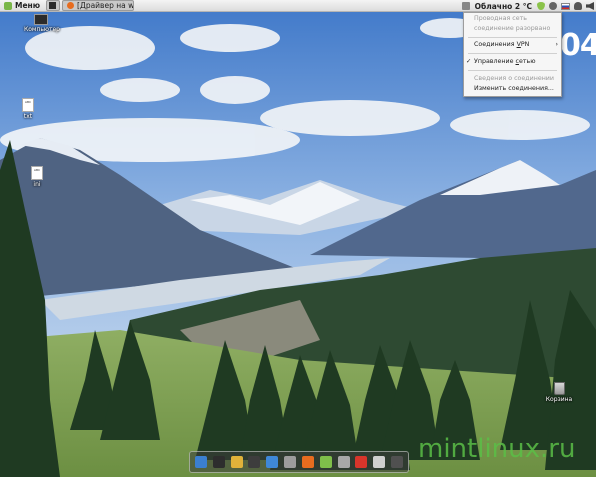 The height and width of the screenshot is (477, 596). Describe the element at coordinates (254, 462) in the screenshot. I see `dock-monitor-icon` at that location.